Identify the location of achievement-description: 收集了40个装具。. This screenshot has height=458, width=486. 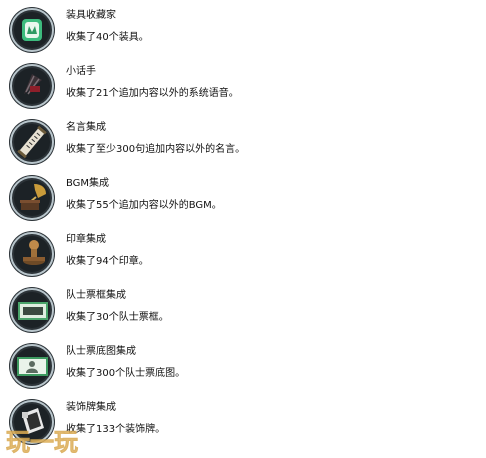
(107, 37).